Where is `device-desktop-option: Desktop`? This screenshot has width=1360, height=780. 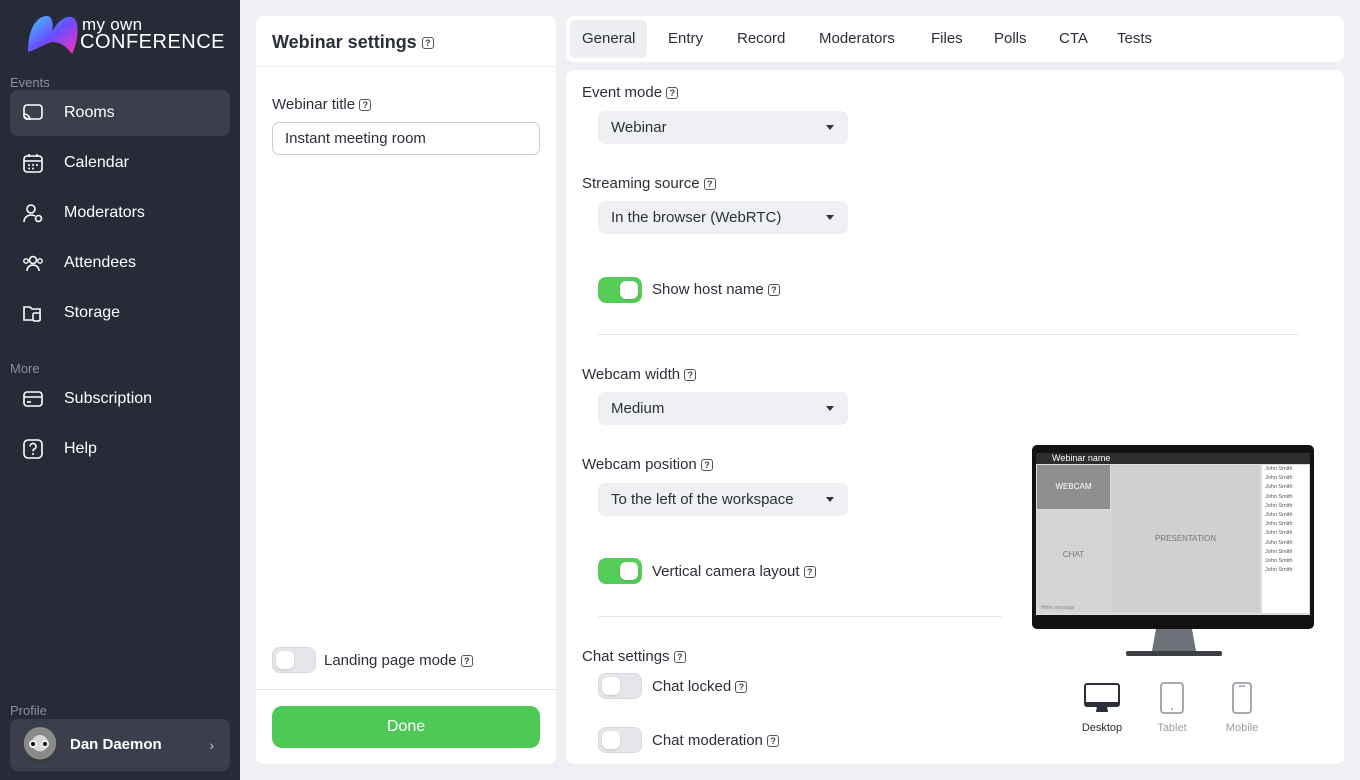
device-desktop-option: Desktop is located at coordinates (1102, 708).